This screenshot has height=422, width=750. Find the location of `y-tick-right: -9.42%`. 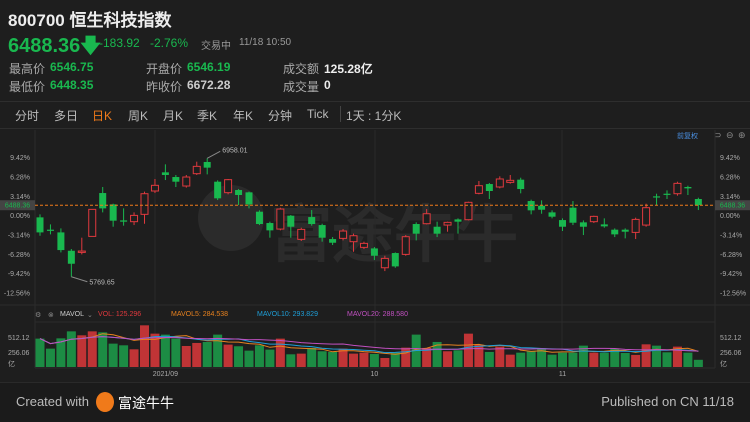

y-tick-right: -9.42% is located at coordinates (731, 274).